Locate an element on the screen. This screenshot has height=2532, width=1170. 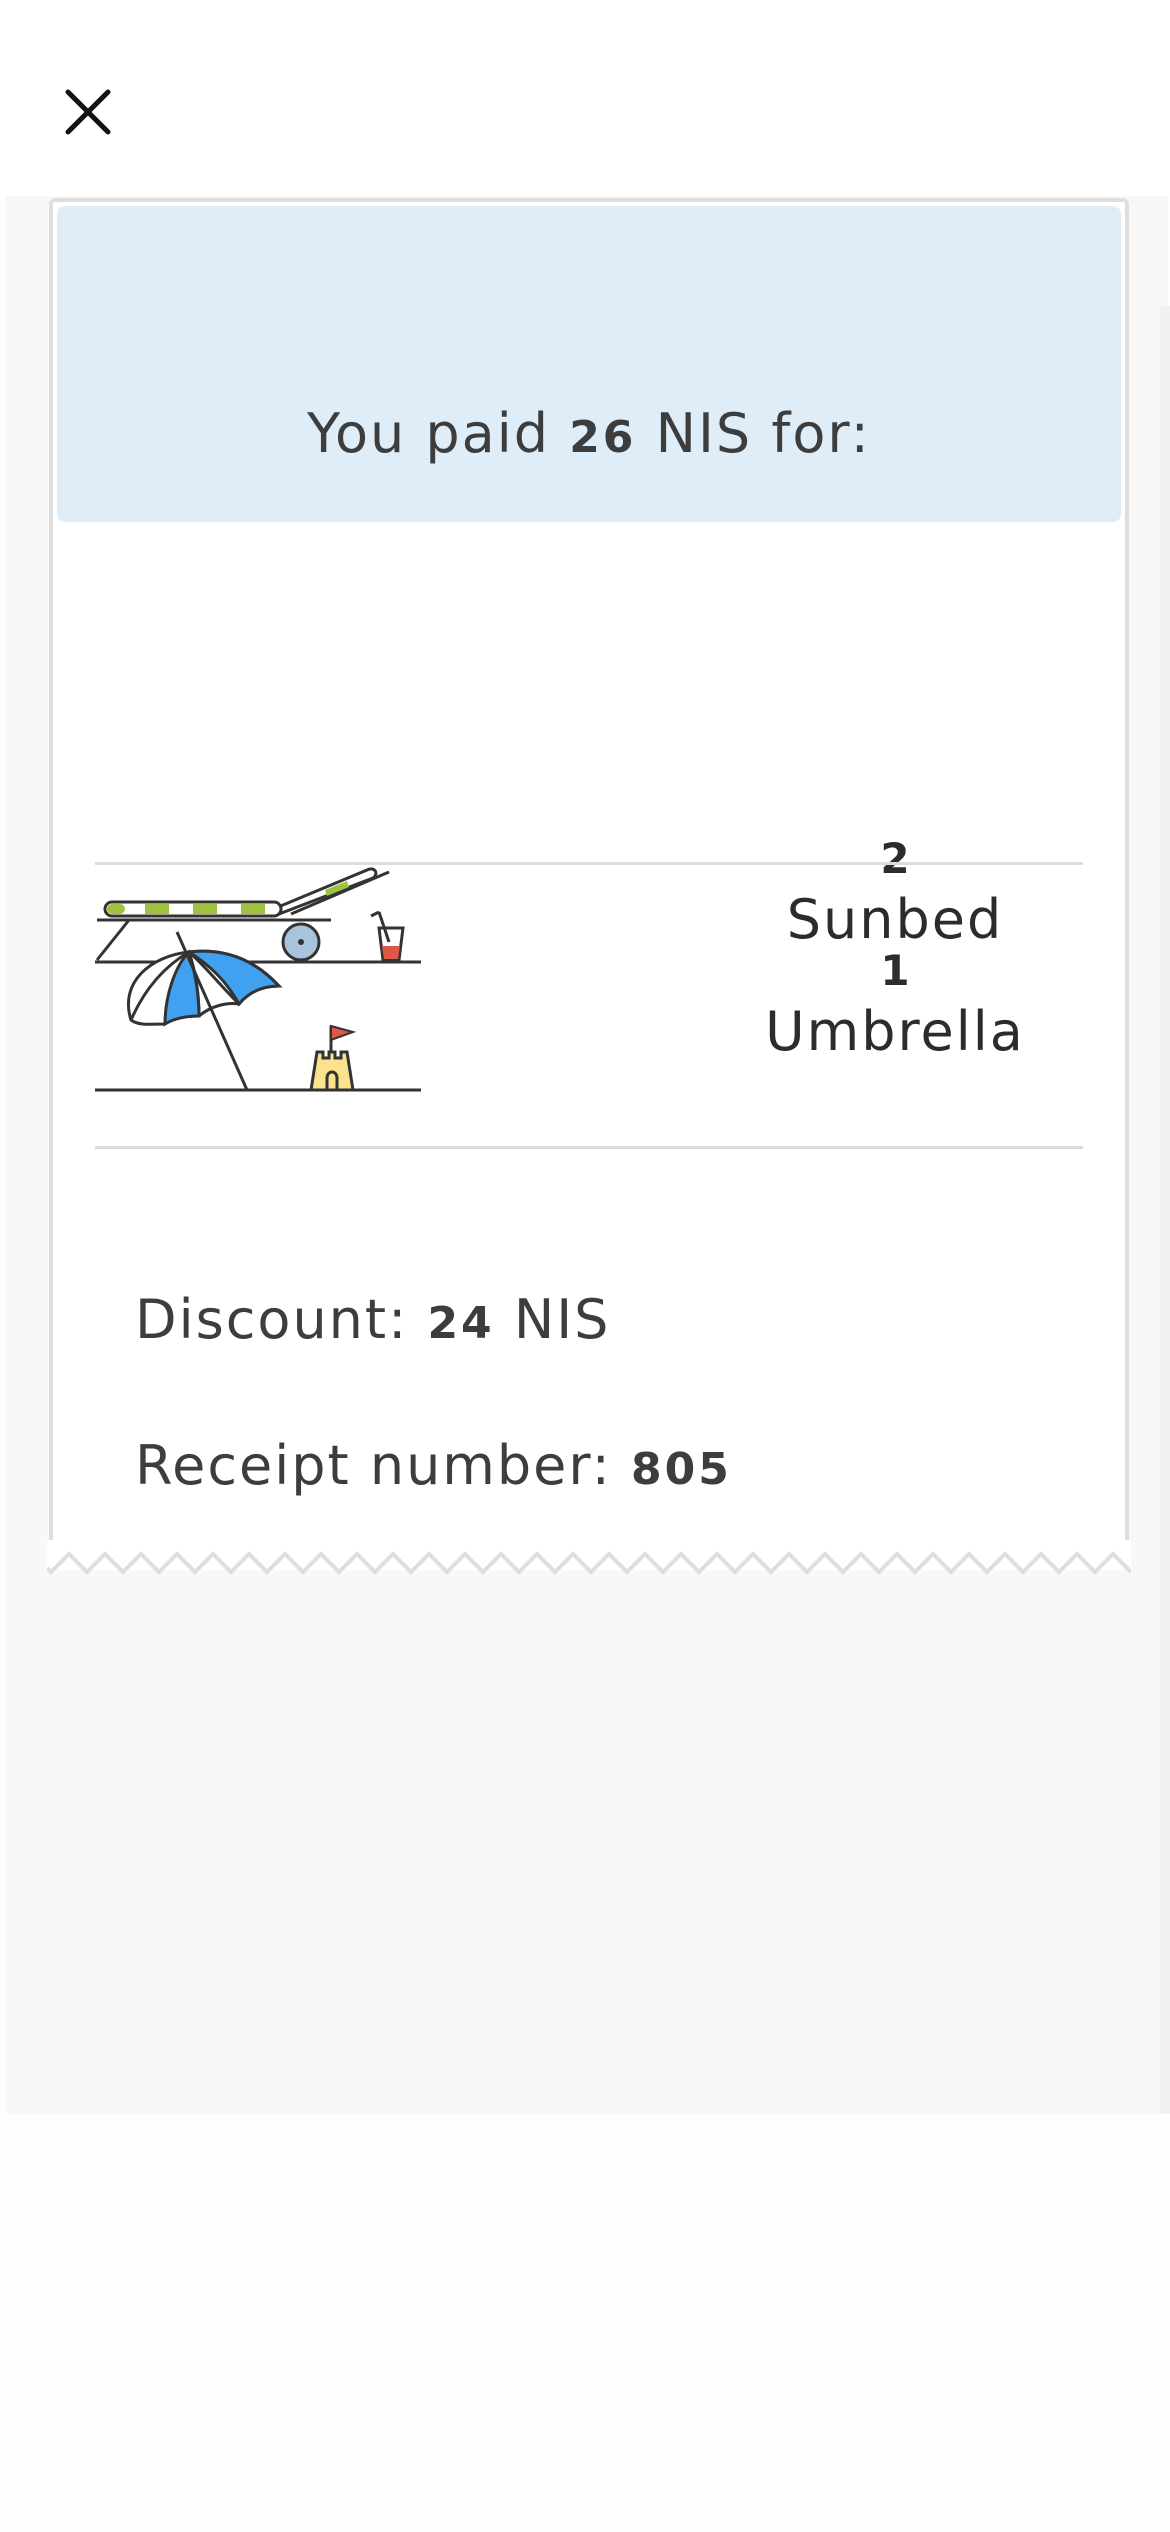
discount-amount: 24 is located at coordinates (461, 1323).